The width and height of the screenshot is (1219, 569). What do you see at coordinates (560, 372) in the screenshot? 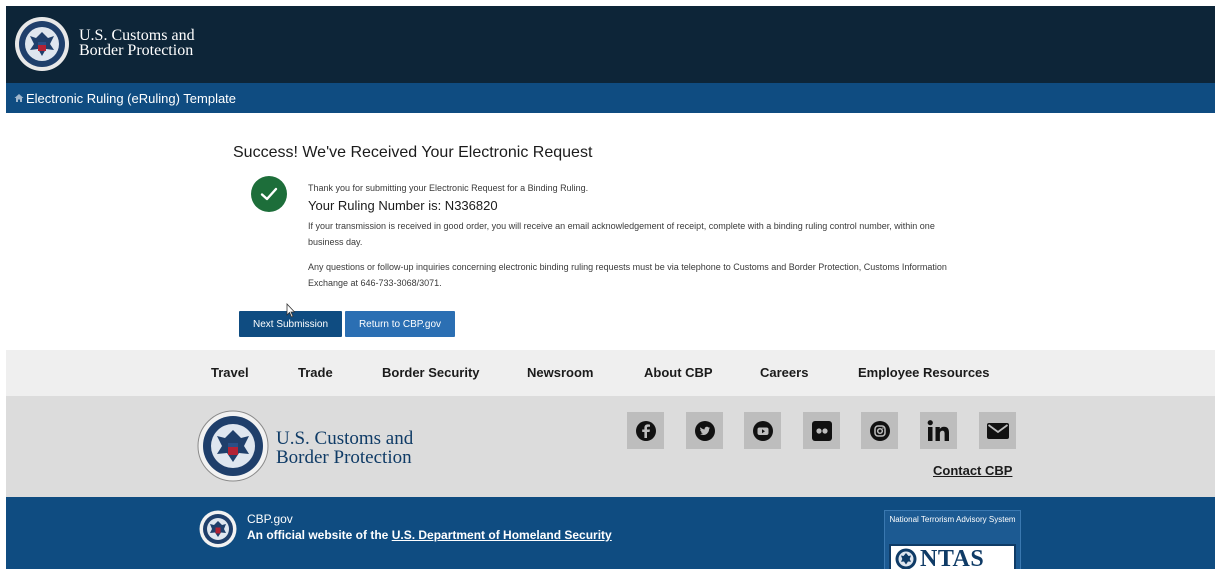
I see `nav-item-newsroom: Newsroom` at bounding box center [560, 372].